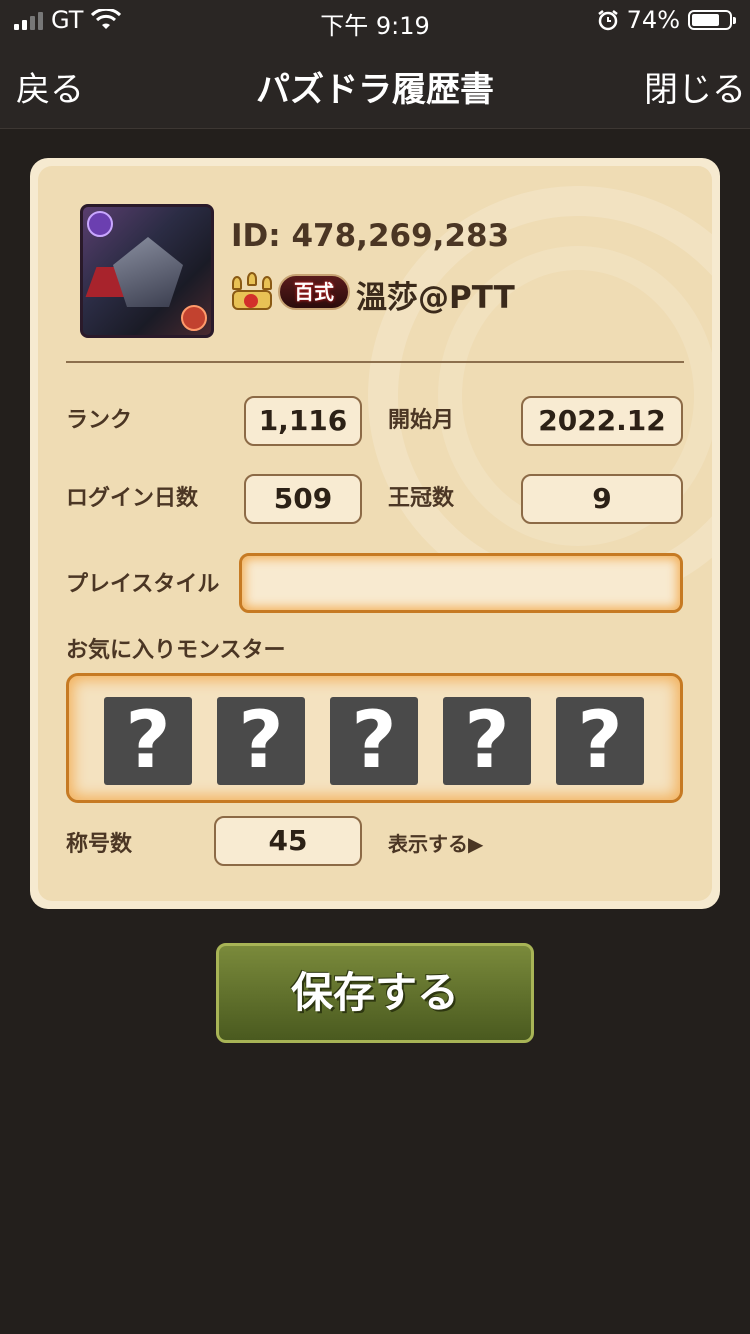 The height and width of the screenshot is (1334, 750). Describe the element at coordinates (421, 420) in the screenshot. I see `start-month-label: 開始月` at that location.